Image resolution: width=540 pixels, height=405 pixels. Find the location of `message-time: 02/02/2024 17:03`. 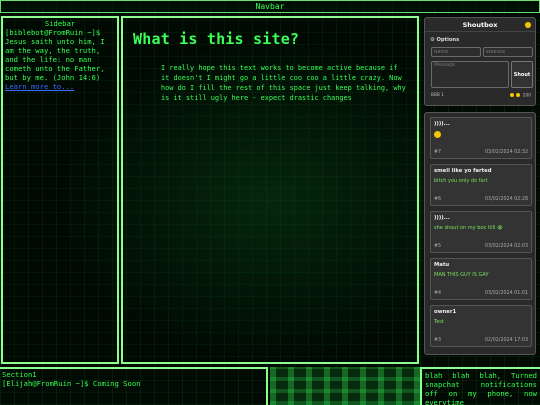

message-time: 02/02/2024 17:03 is located at coordinates (506, 340).